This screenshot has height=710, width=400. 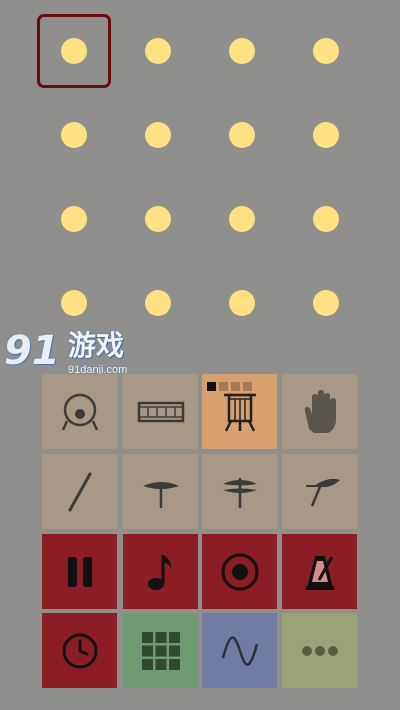 I want to click on bass-drum-pad, so click(x=79, y=411).